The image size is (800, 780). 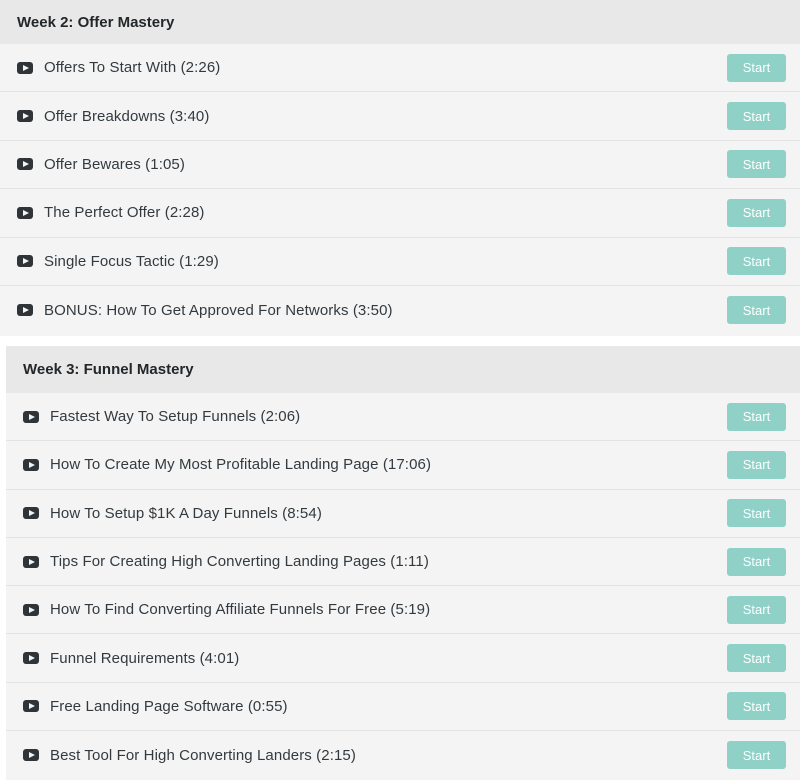 I want to click on lesson-title: The Perfect Offer (2:28), so click(x=385, y=212).